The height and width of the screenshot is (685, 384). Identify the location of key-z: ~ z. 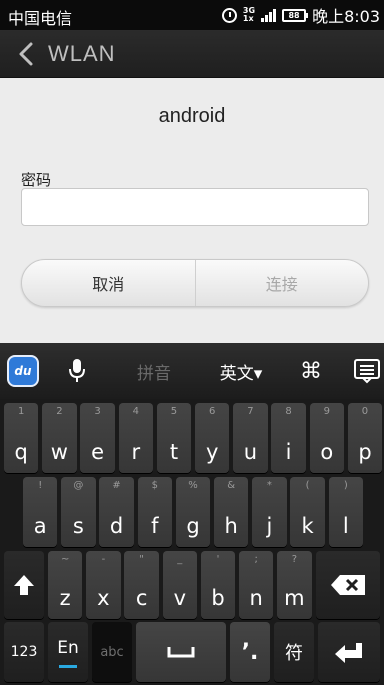
(65, 585).